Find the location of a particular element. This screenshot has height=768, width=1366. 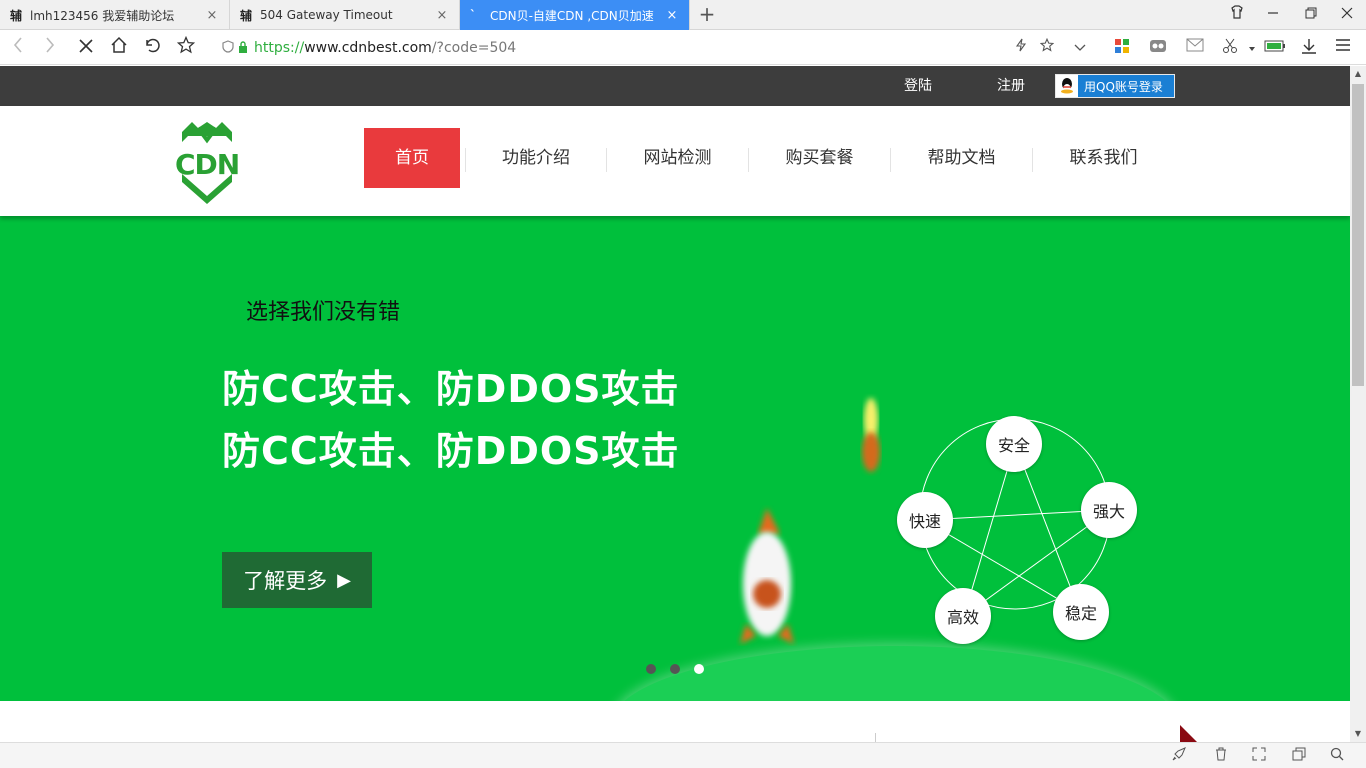

qq-penguin-icon is located at coordinates (1067, 86).